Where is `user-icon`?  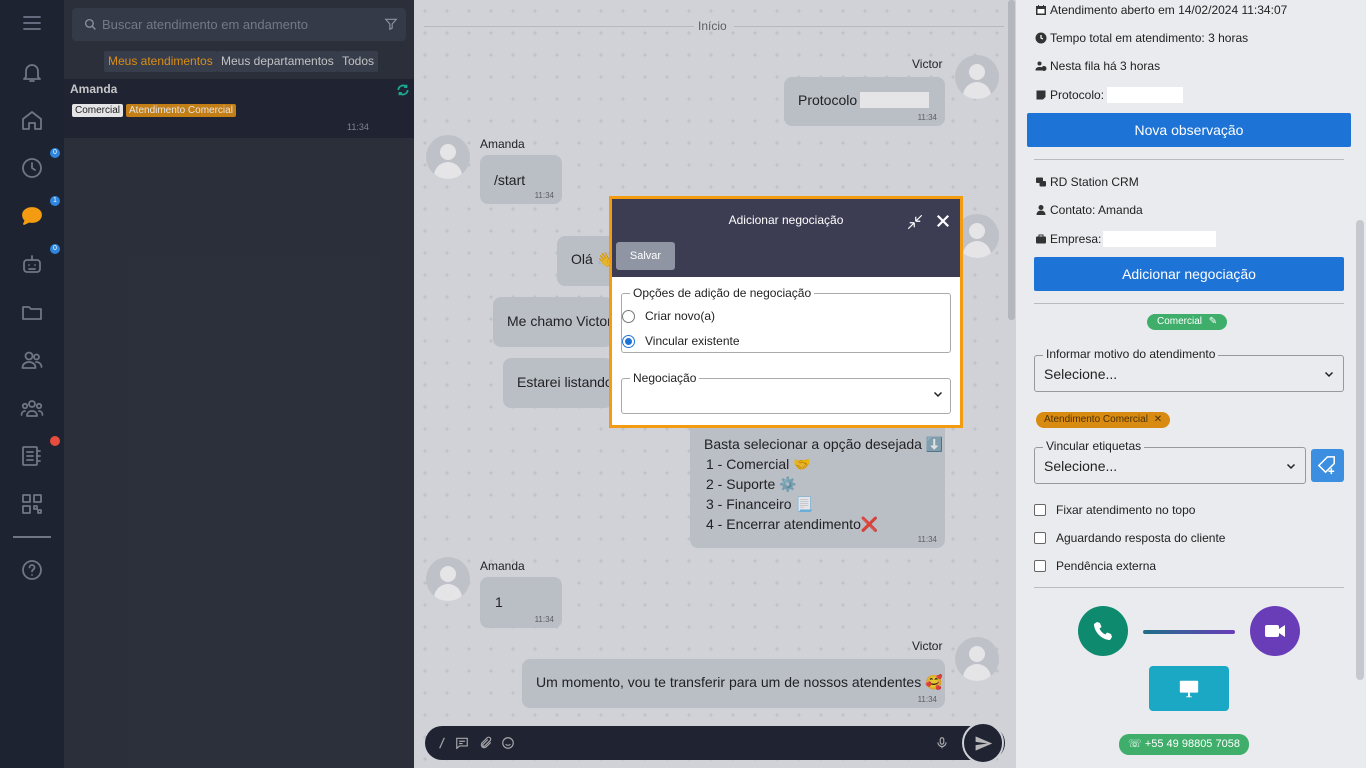
user-icon is located at coordinates (1041, 210).